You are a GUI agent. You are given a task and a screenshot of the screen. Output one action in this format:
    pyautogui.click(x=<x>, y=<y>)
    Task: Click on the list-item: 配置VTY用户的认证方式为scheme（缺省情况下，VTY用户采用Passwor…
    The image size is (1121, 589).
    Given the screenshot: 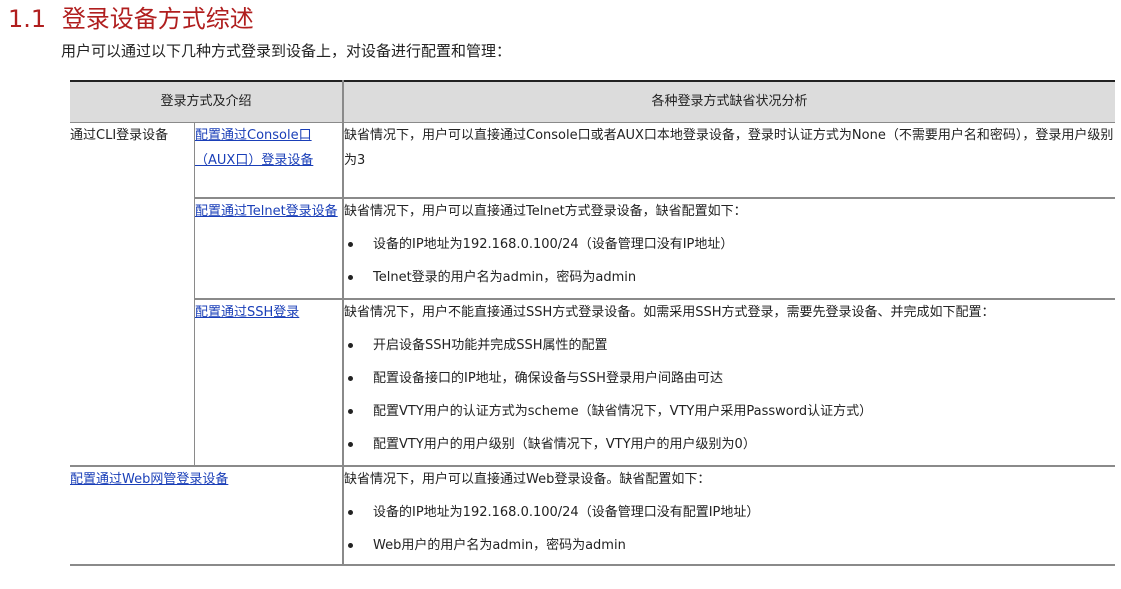 What is the action you would take?
    pyautogui.click(x=729, y=411)
    